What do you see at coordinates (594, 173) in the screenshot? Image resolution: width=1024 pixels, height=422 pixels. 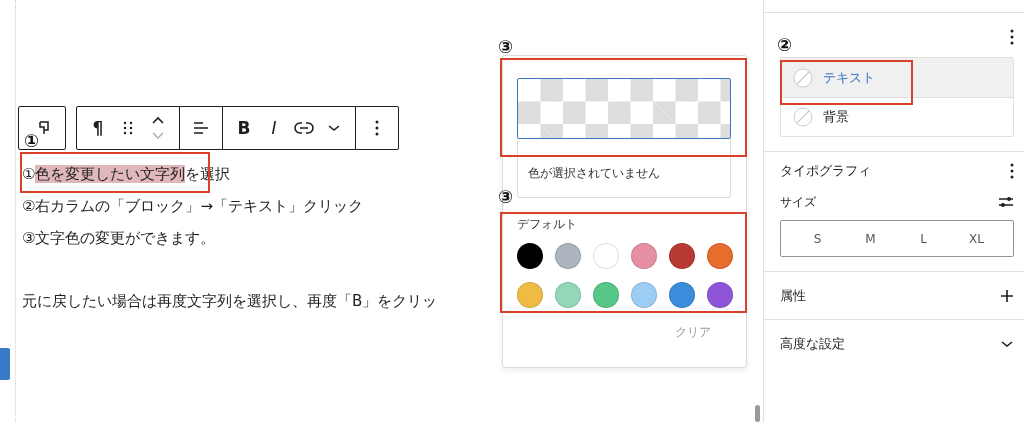 I see `no-color-text: 色が選択されていません` at bounding box center [594, 173].